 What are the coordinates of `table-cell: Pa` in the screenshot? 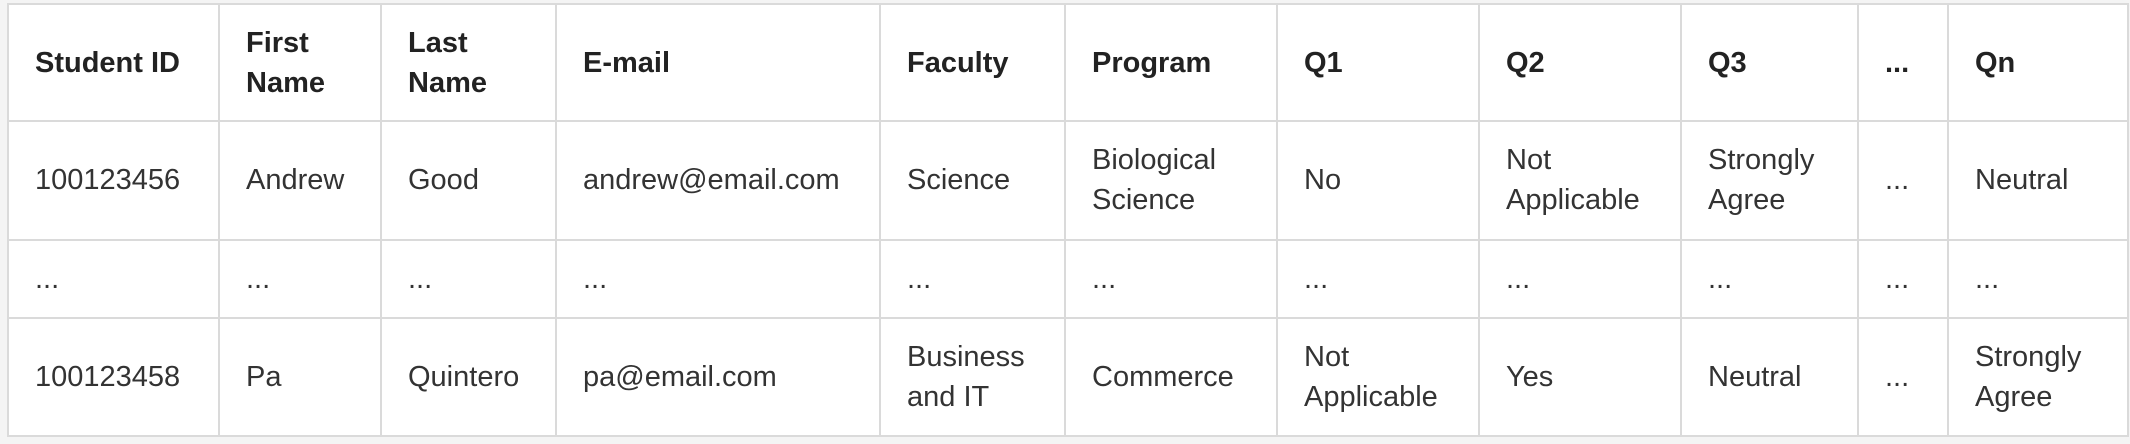 It's located at (300, 377).